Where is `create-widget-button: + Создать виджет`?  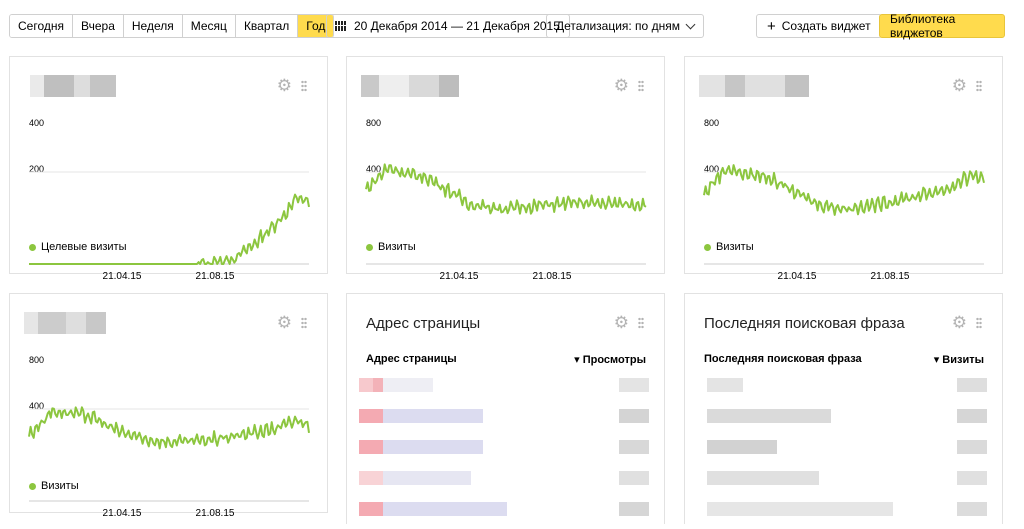
create-widget-button: + Создать виджет is located at coordinates (819, 26).